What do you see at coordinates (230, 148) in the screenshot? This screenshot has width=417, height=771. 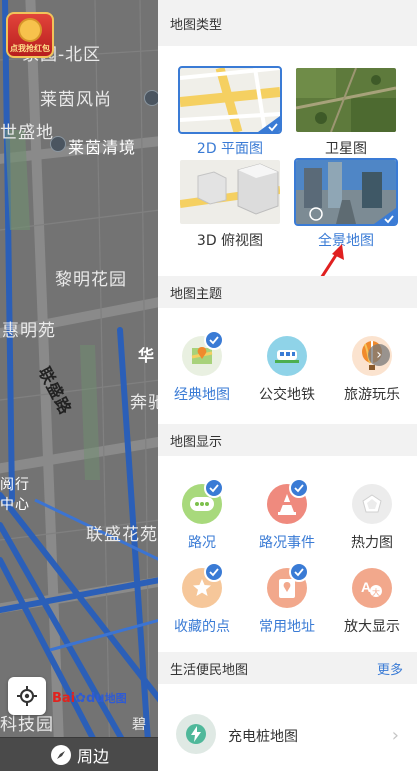 I see `map-type-label: 2D 平面图` at bounding box center [230, 148].